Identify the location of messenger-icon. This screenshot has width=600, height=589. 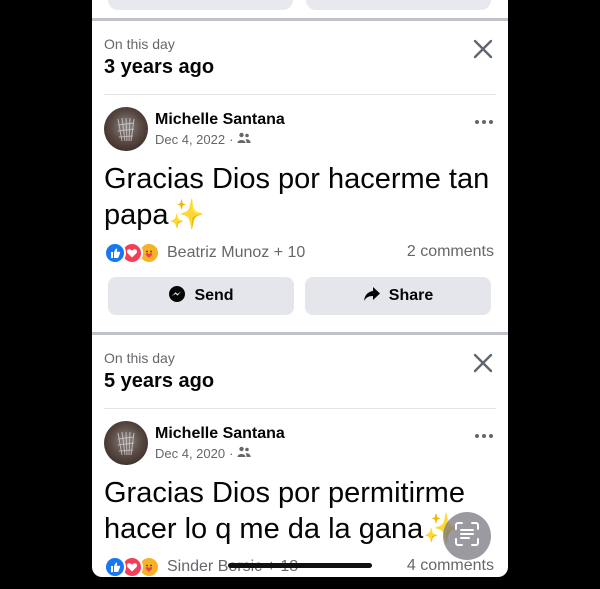
(177, 296).